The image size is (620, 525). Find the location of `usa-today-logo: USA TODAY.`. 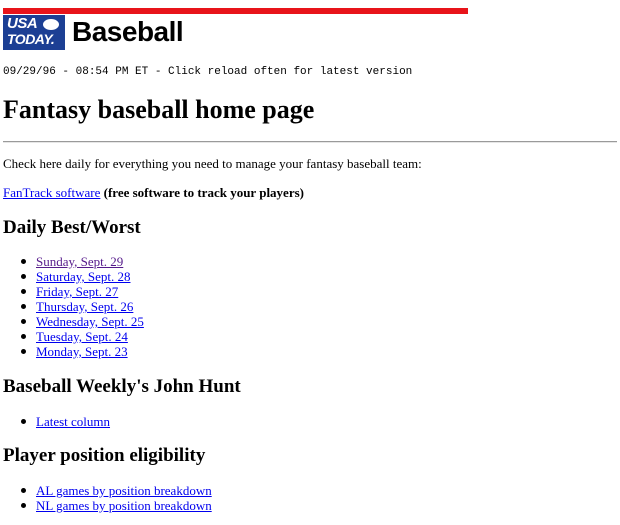

usa-today-logo: USA TODAY. is located at coordinates (34, 32).